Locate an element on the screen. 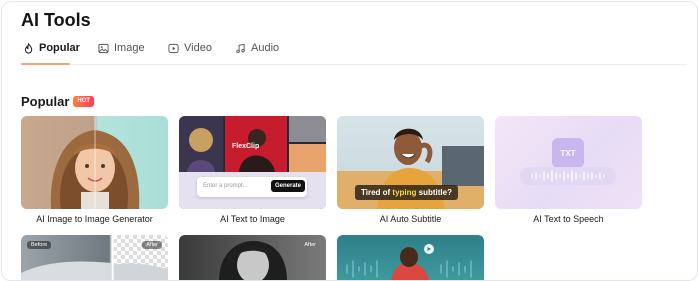 The width and height of the screenshot is (699, 281). tool-card-image-to-image: AI Image to Image Generator is located at coordinates (94, 170).